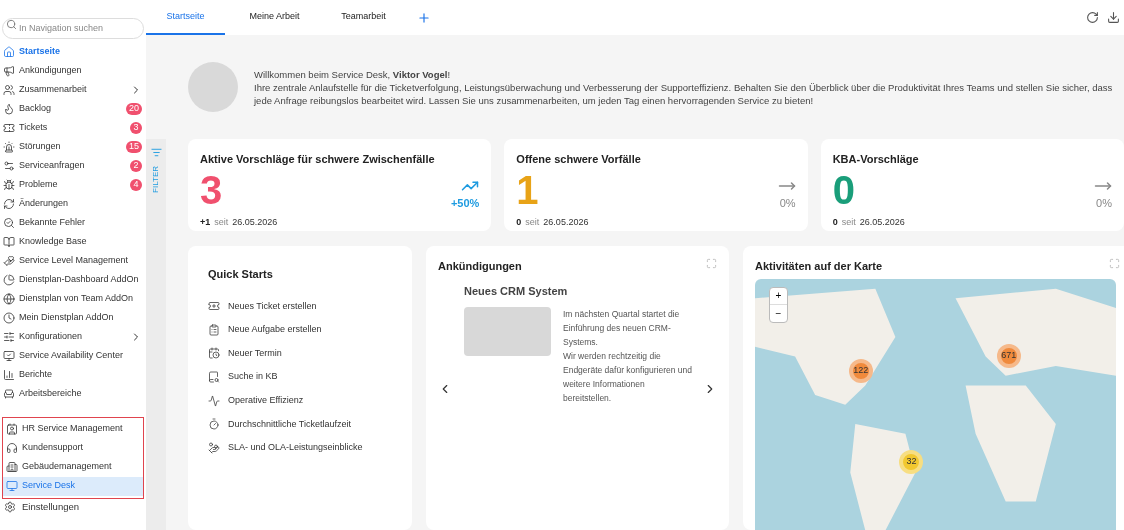 The height and width of the screenshot is (530, 1124). Describe the element at coordinates (778, 296) in the screenshot. I see `zoom-in-button: +` at that location.